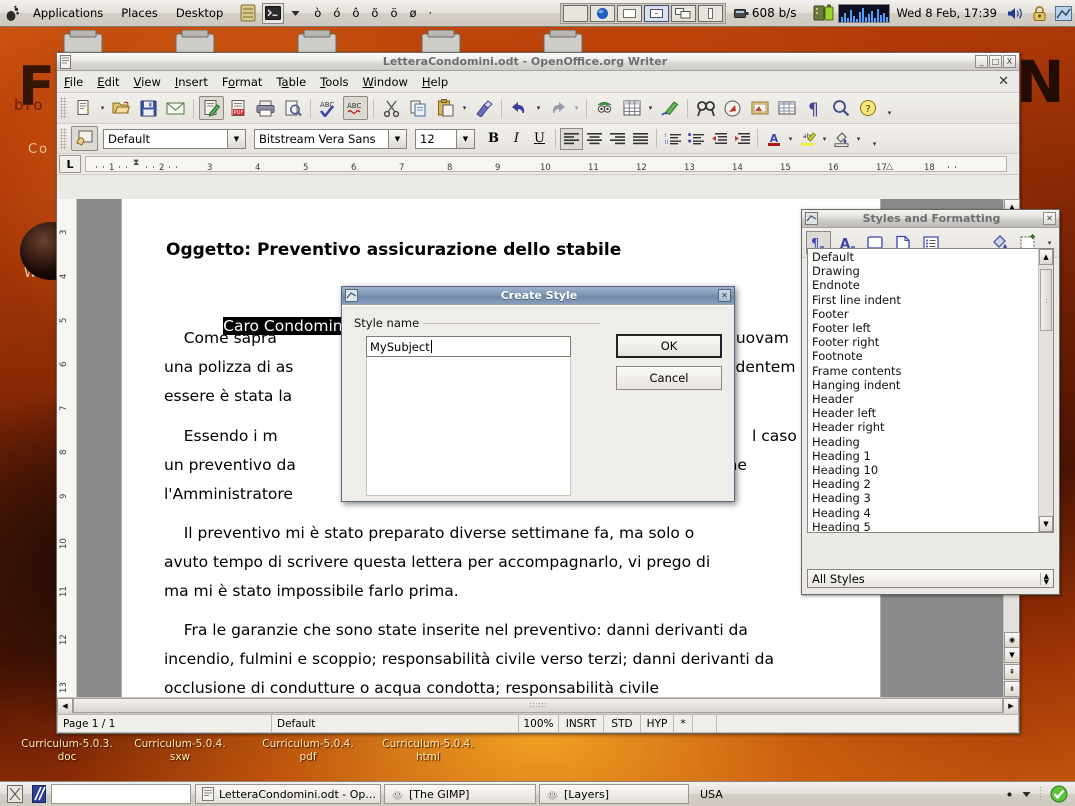 This screenshot has width=1075, height=806. Describe the element at coordinates (67, 470) in the screenshot. I see `vertical-ruler: 3 4 5 6 7 8 9 10 11 12 13 14` at that location.